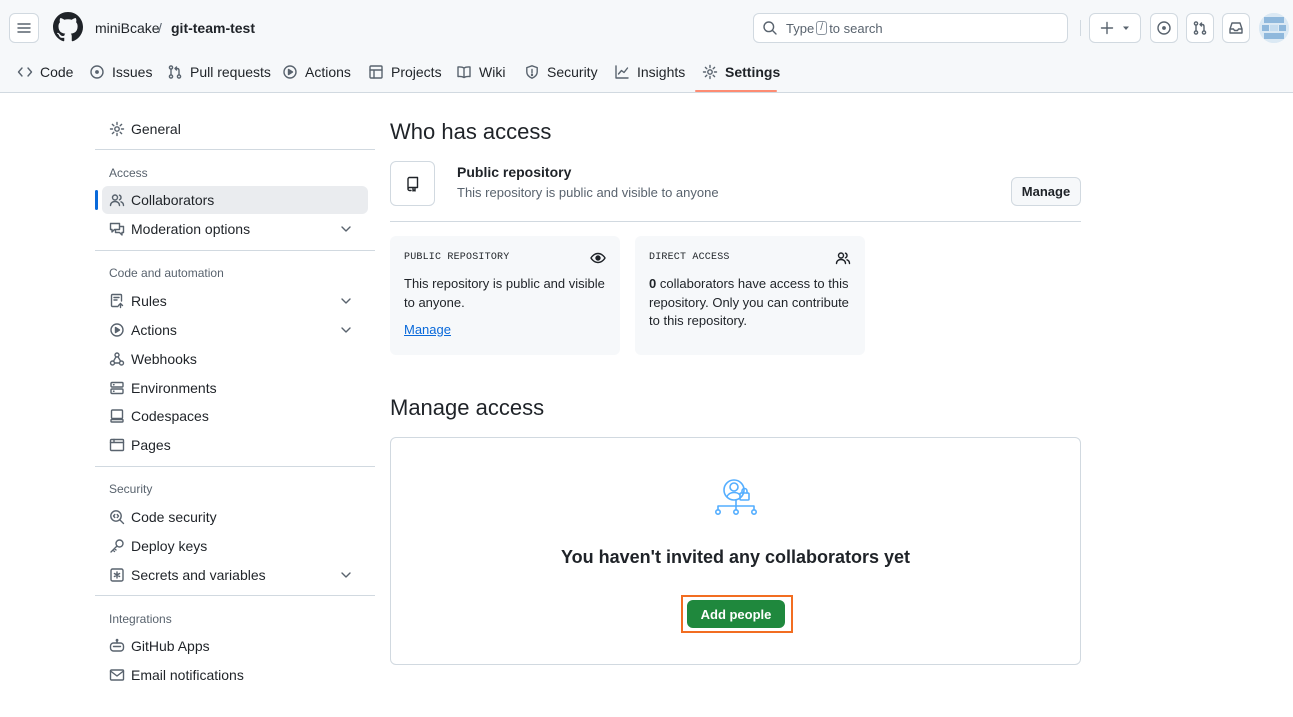 This screenshot has width=1293, height=717. Describe the element at coordinates (235, 200) in the screenshot. I see `sidebar-item-collaborators: Collaborators` at that location.